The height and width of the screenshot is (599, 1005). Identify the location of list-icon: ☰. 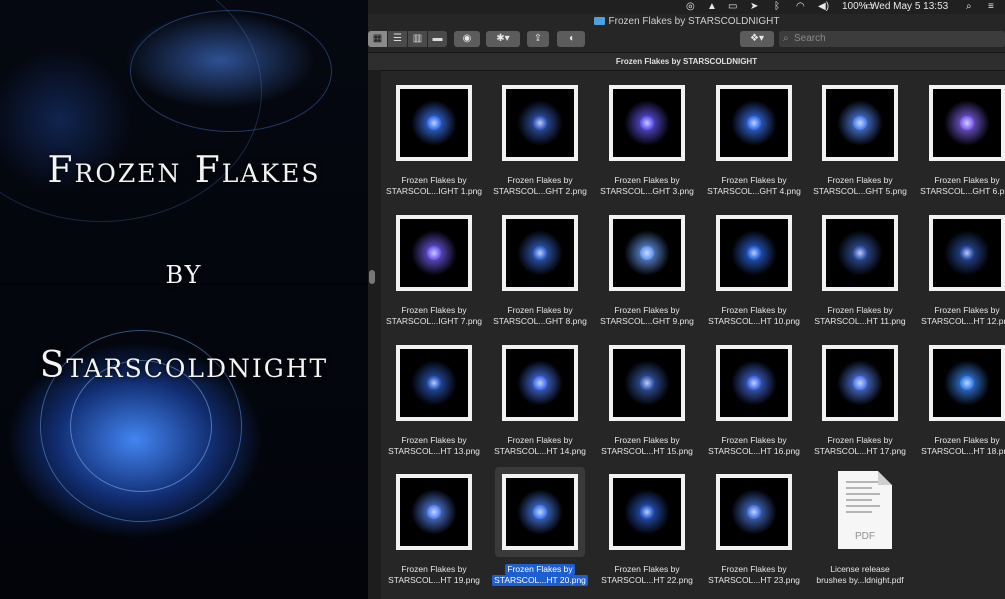
(397, 38).